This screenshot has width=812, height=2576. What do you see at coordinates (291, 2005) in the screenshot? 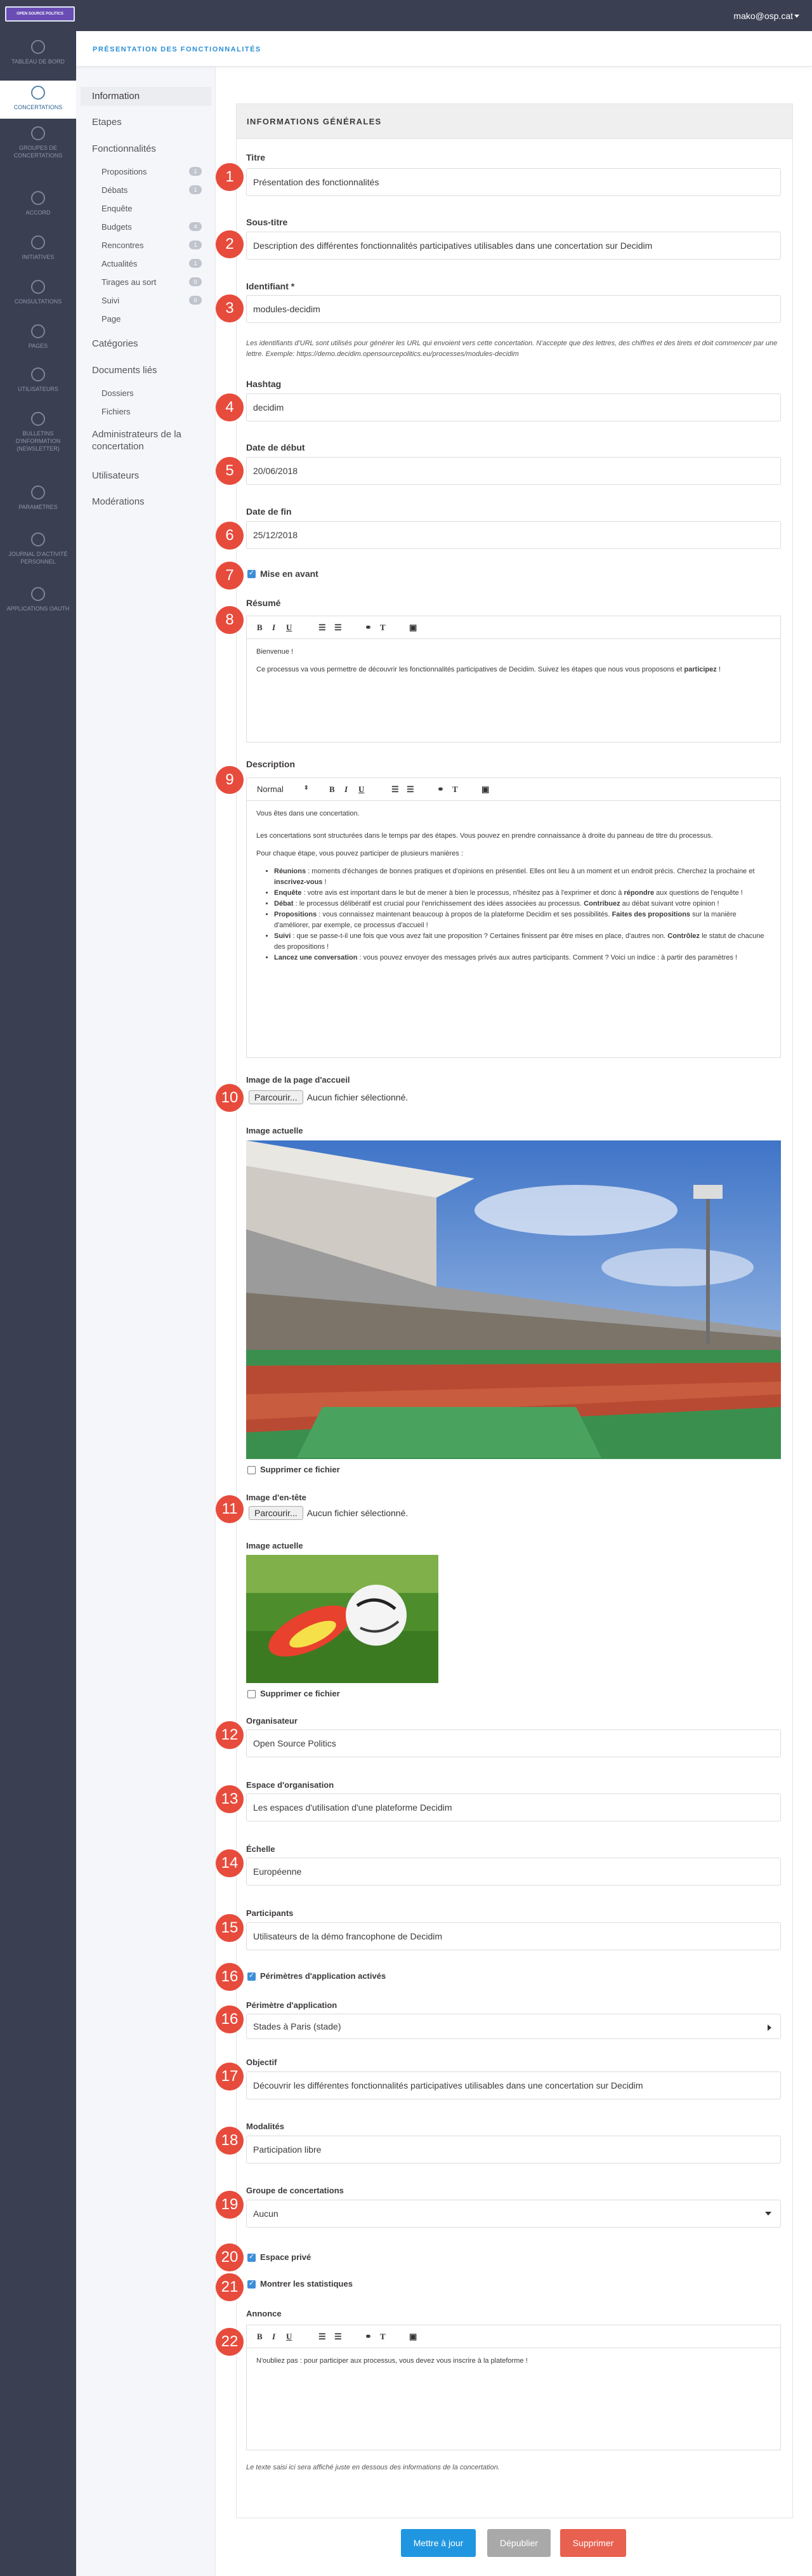
I see `field-label: Périmètre d'application` at bounding box center [291, 2005].